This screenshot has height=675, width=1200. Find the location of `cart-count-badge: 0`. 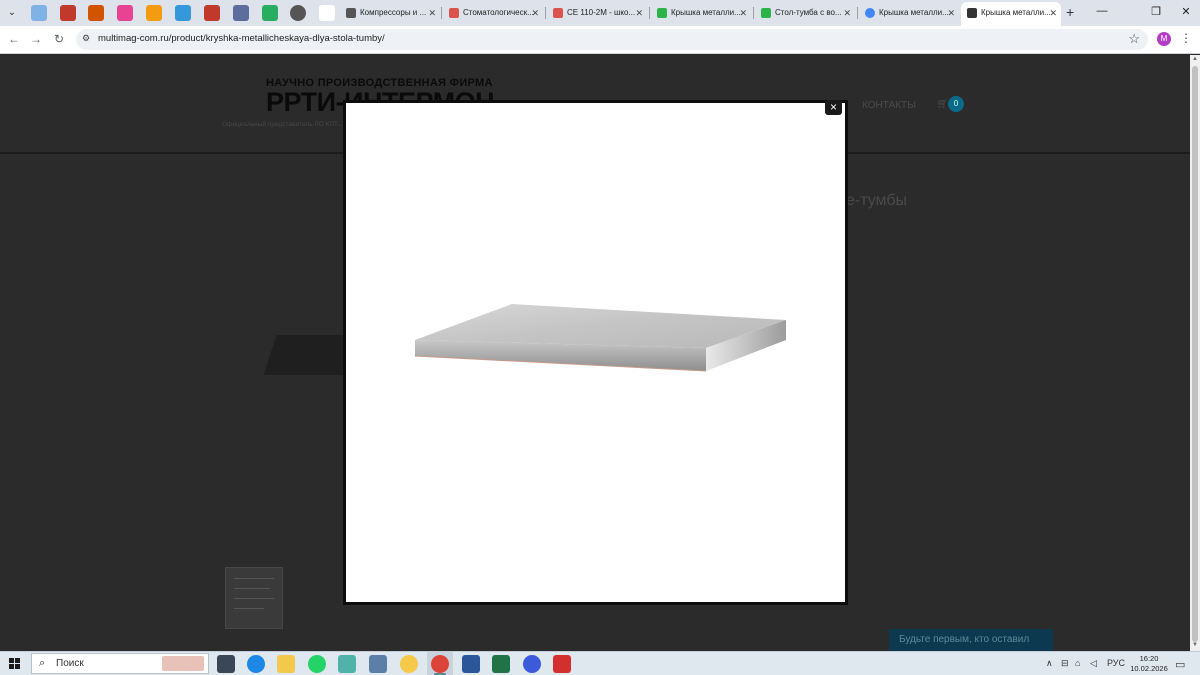

cart-count-badge: 0 is located at coordinates (956, 104).